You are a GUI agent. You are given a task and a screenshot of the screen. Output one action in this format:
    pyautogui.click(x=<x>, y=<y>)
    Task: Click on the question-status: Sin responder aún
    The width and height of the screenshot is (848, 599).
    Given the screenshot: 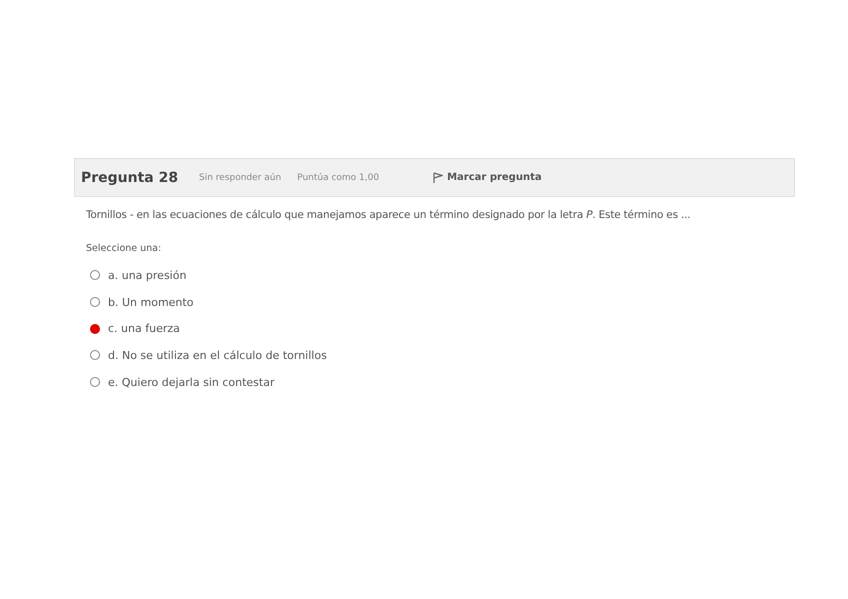 What is the action you would take?
    pyautogui.click(x=240, y=177)
    